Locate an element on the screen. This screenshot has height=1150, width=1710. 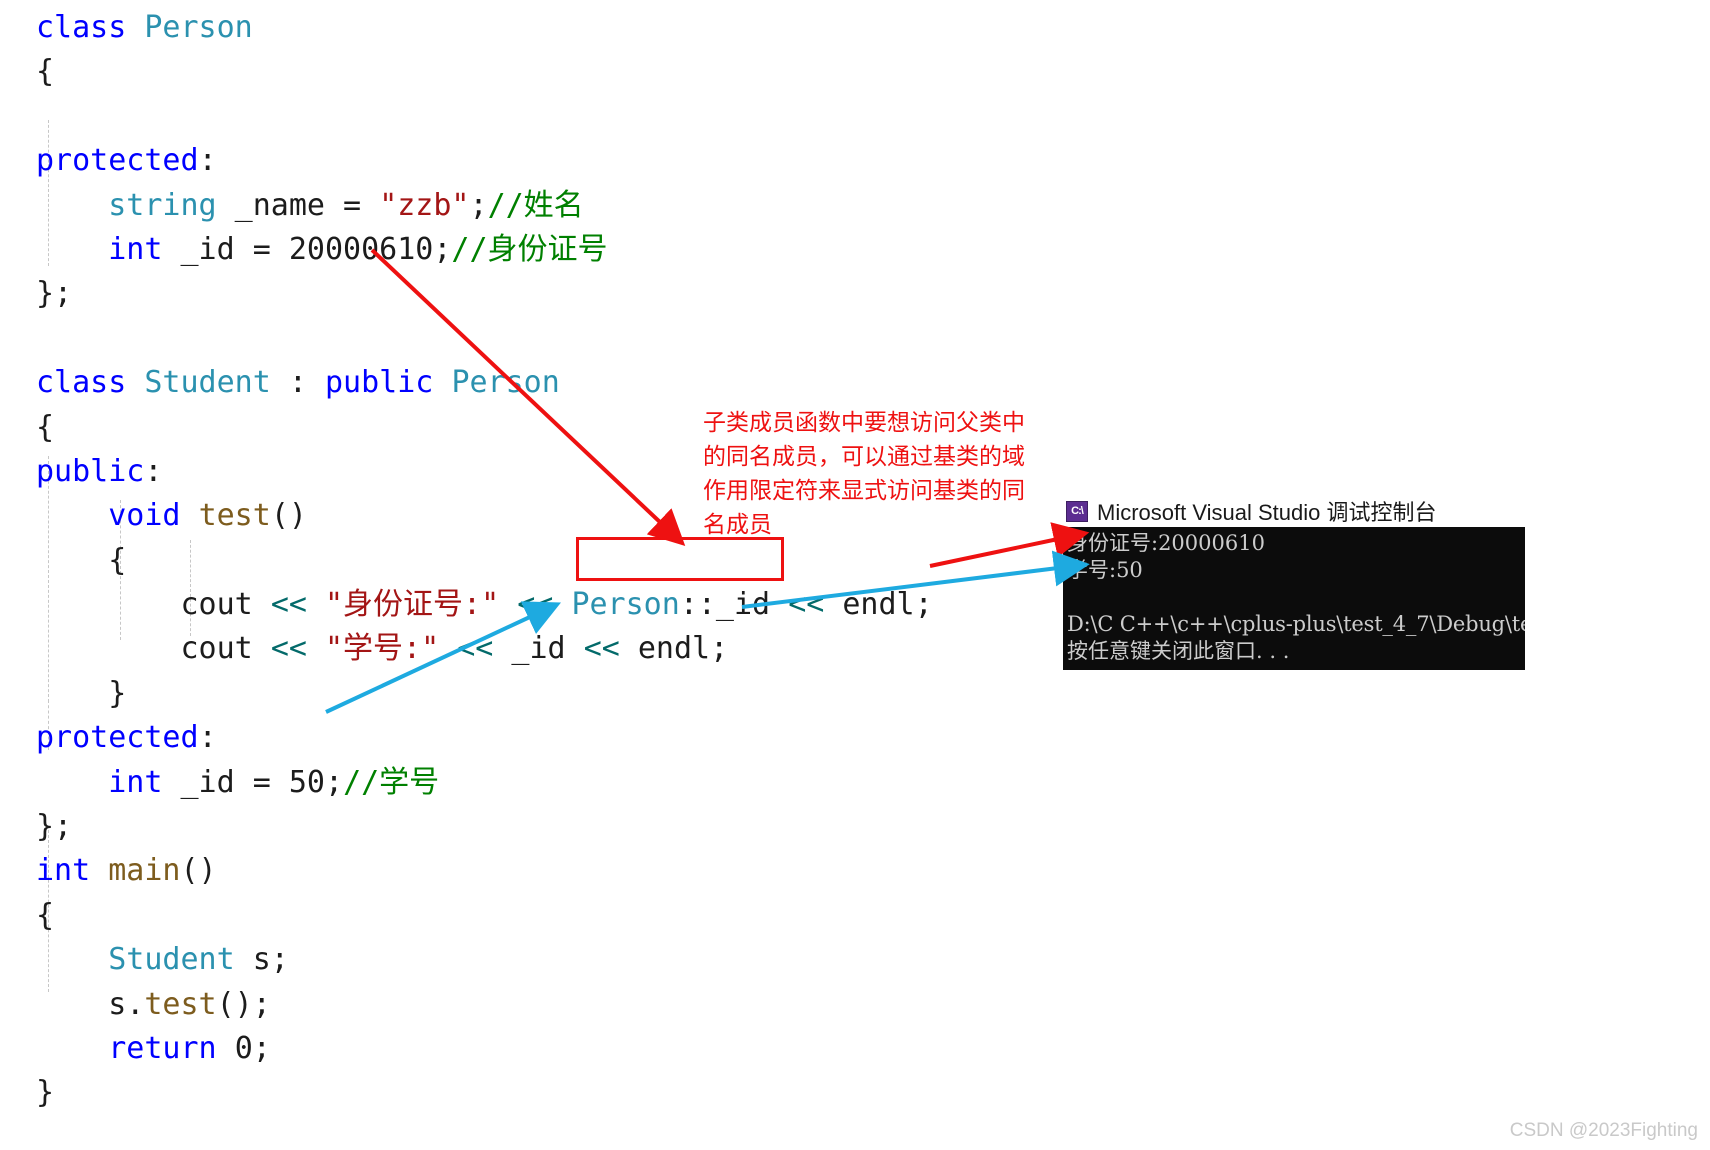
code-token: ; is located at coordinates (478, 205).